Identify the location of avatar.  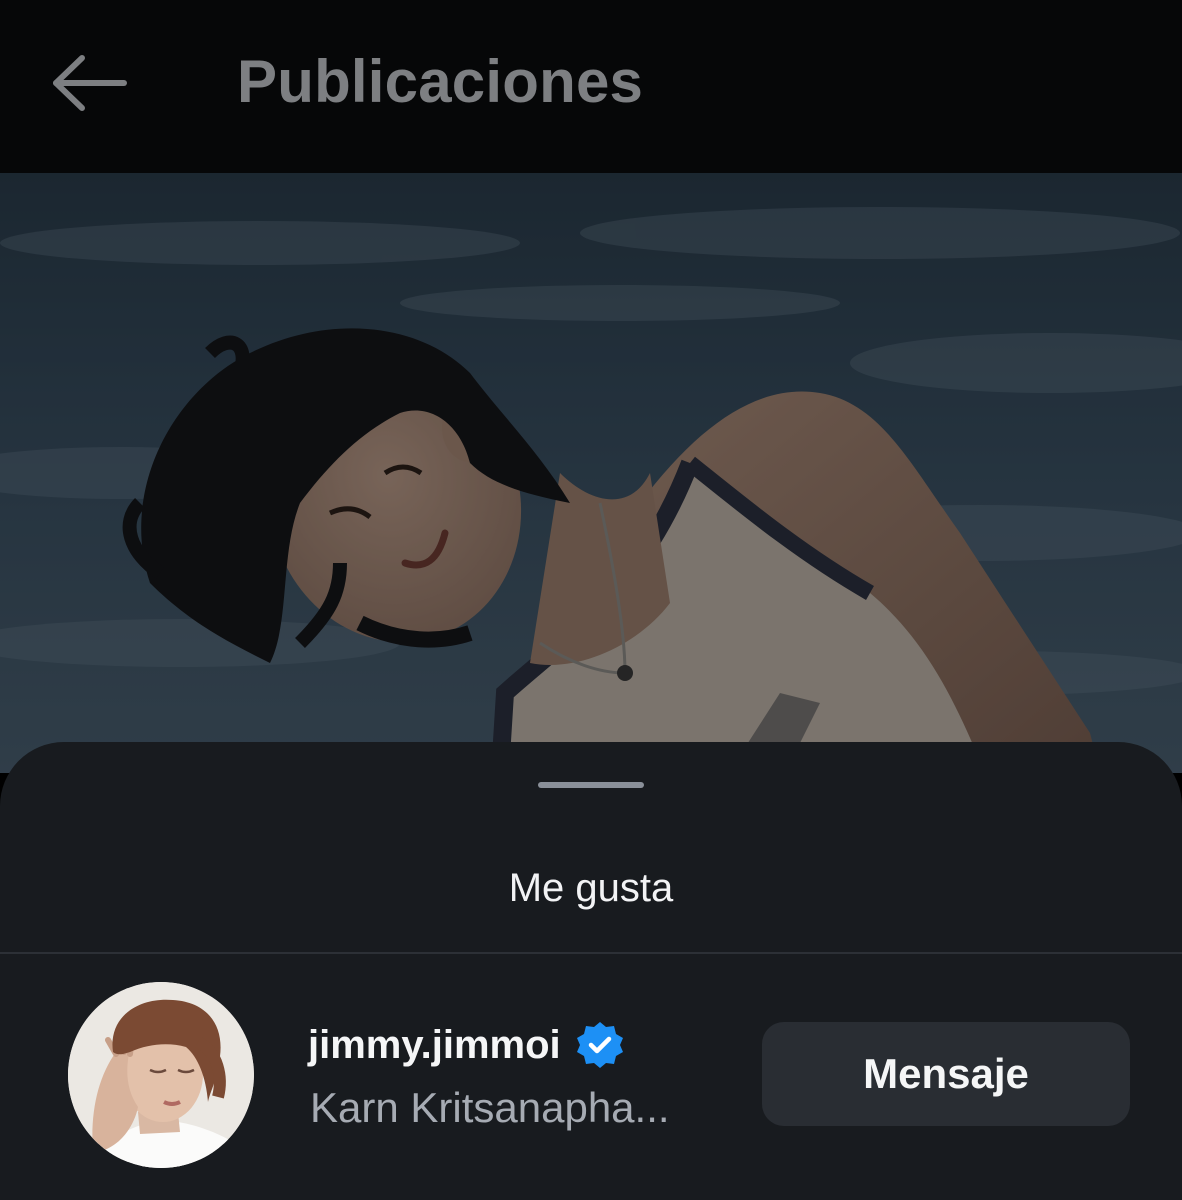
(161, 1075).